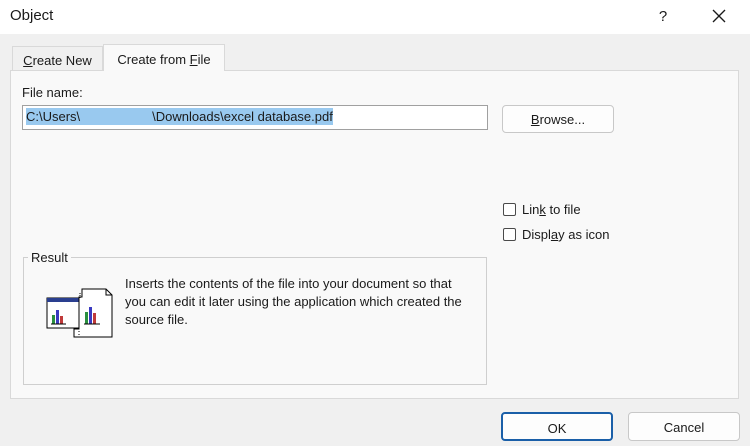 The image size is (750, 446). I want to click on tab-create-from-file: Create from File, so click(164, 57).